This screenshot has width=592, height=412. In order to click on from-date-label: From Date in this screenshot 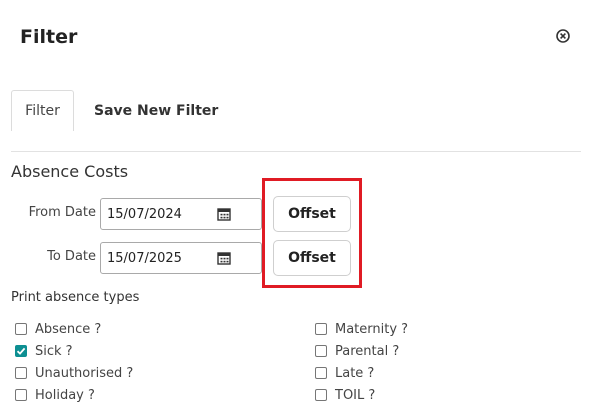, I will do `click(62, 212)`.